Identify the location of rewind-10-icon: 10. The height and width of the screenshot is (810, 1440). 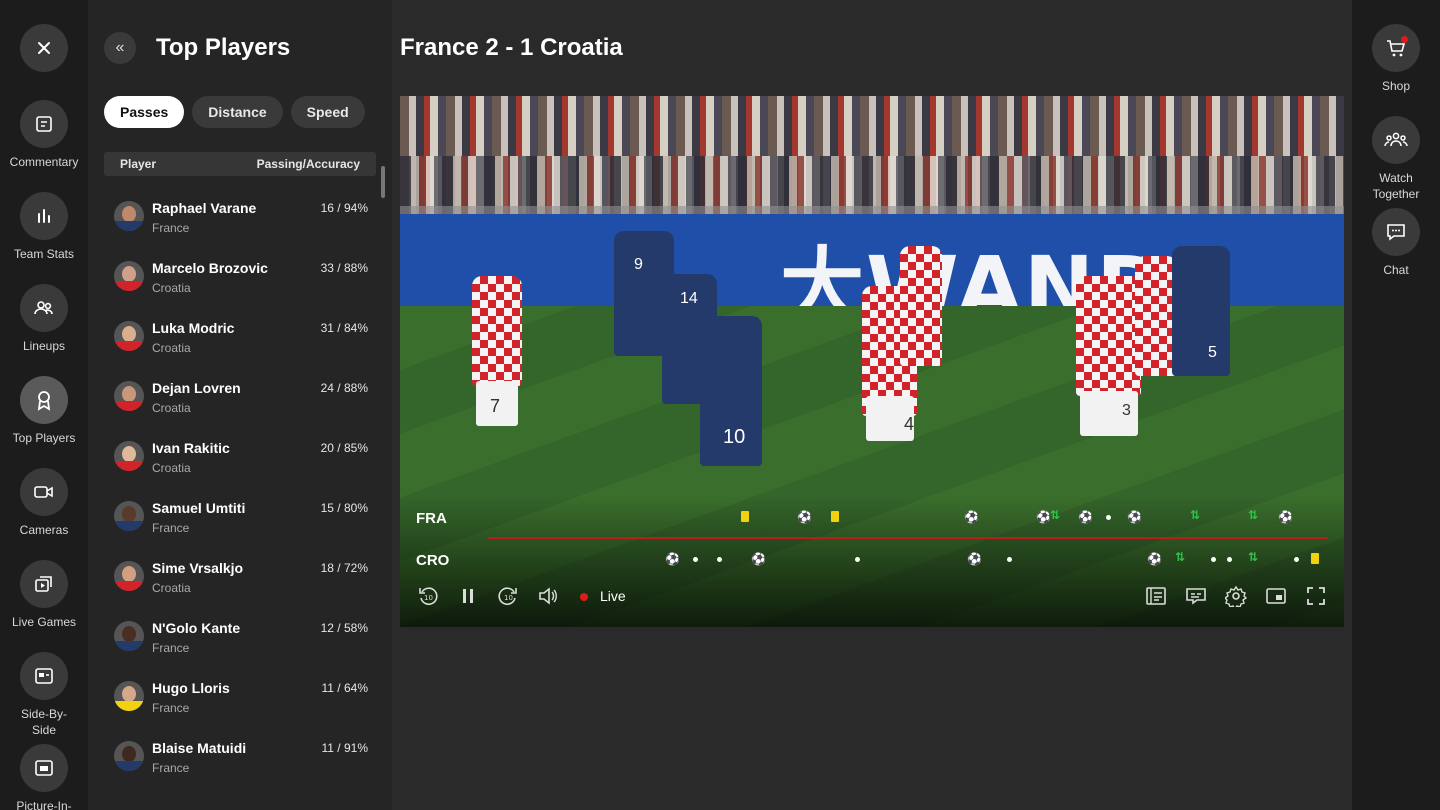
(428, 596).